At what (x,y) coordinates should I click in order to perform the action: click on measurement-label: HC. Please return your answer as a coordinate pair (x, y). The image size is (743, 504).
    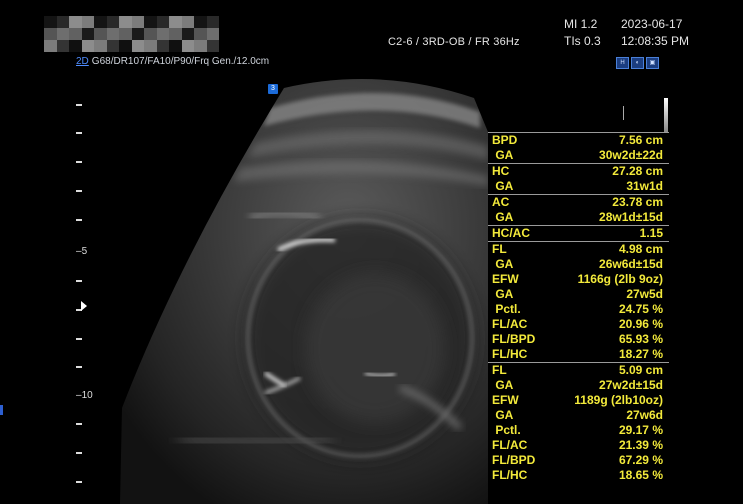
    Looking at the image, I should click on (501, 171).